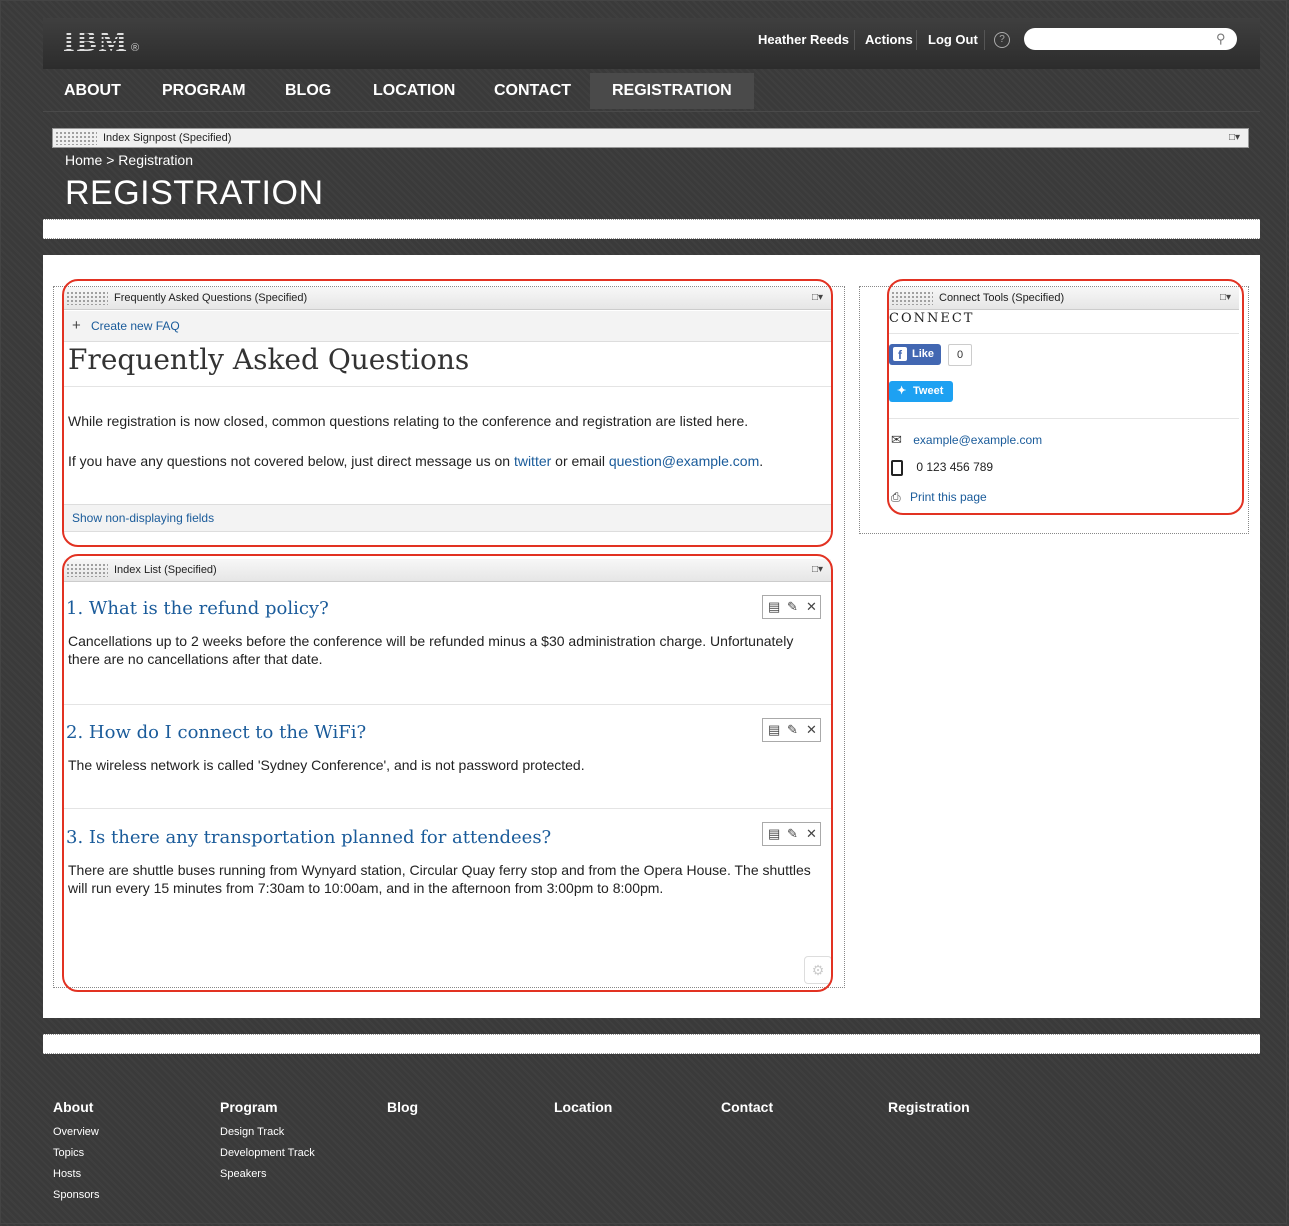  I want to click on footer-heading-registration: Registration, so click(929, 1107).